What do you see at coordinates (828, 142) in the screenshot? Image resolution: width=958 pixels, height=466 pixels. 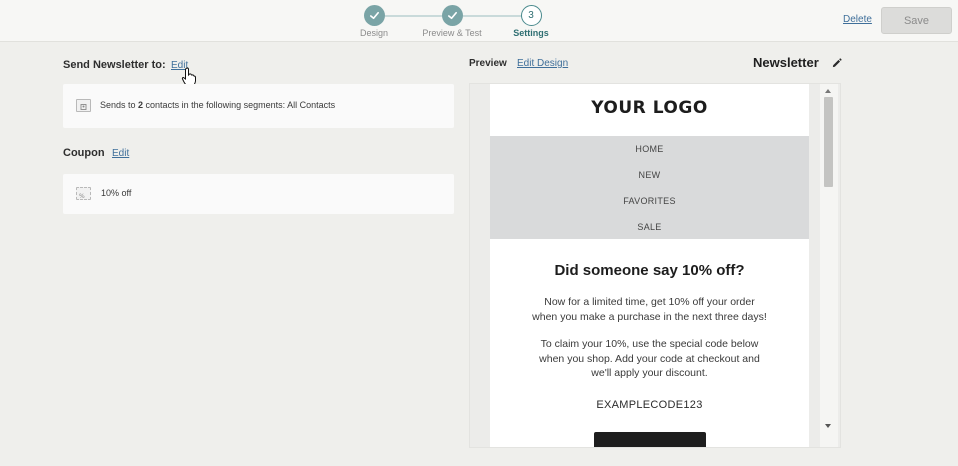 I see `scroll-thumb` at bounding box center [828, 142].